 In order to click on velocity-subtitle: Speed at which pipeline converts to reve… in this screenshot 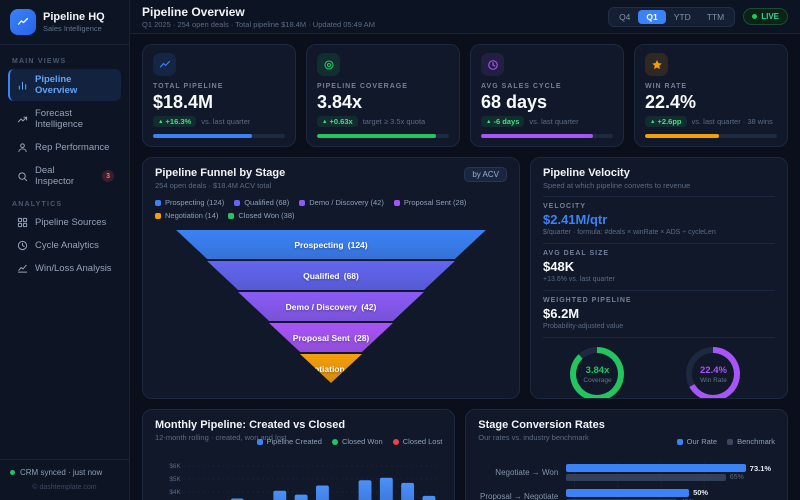, I will do `click(617, 185)`.